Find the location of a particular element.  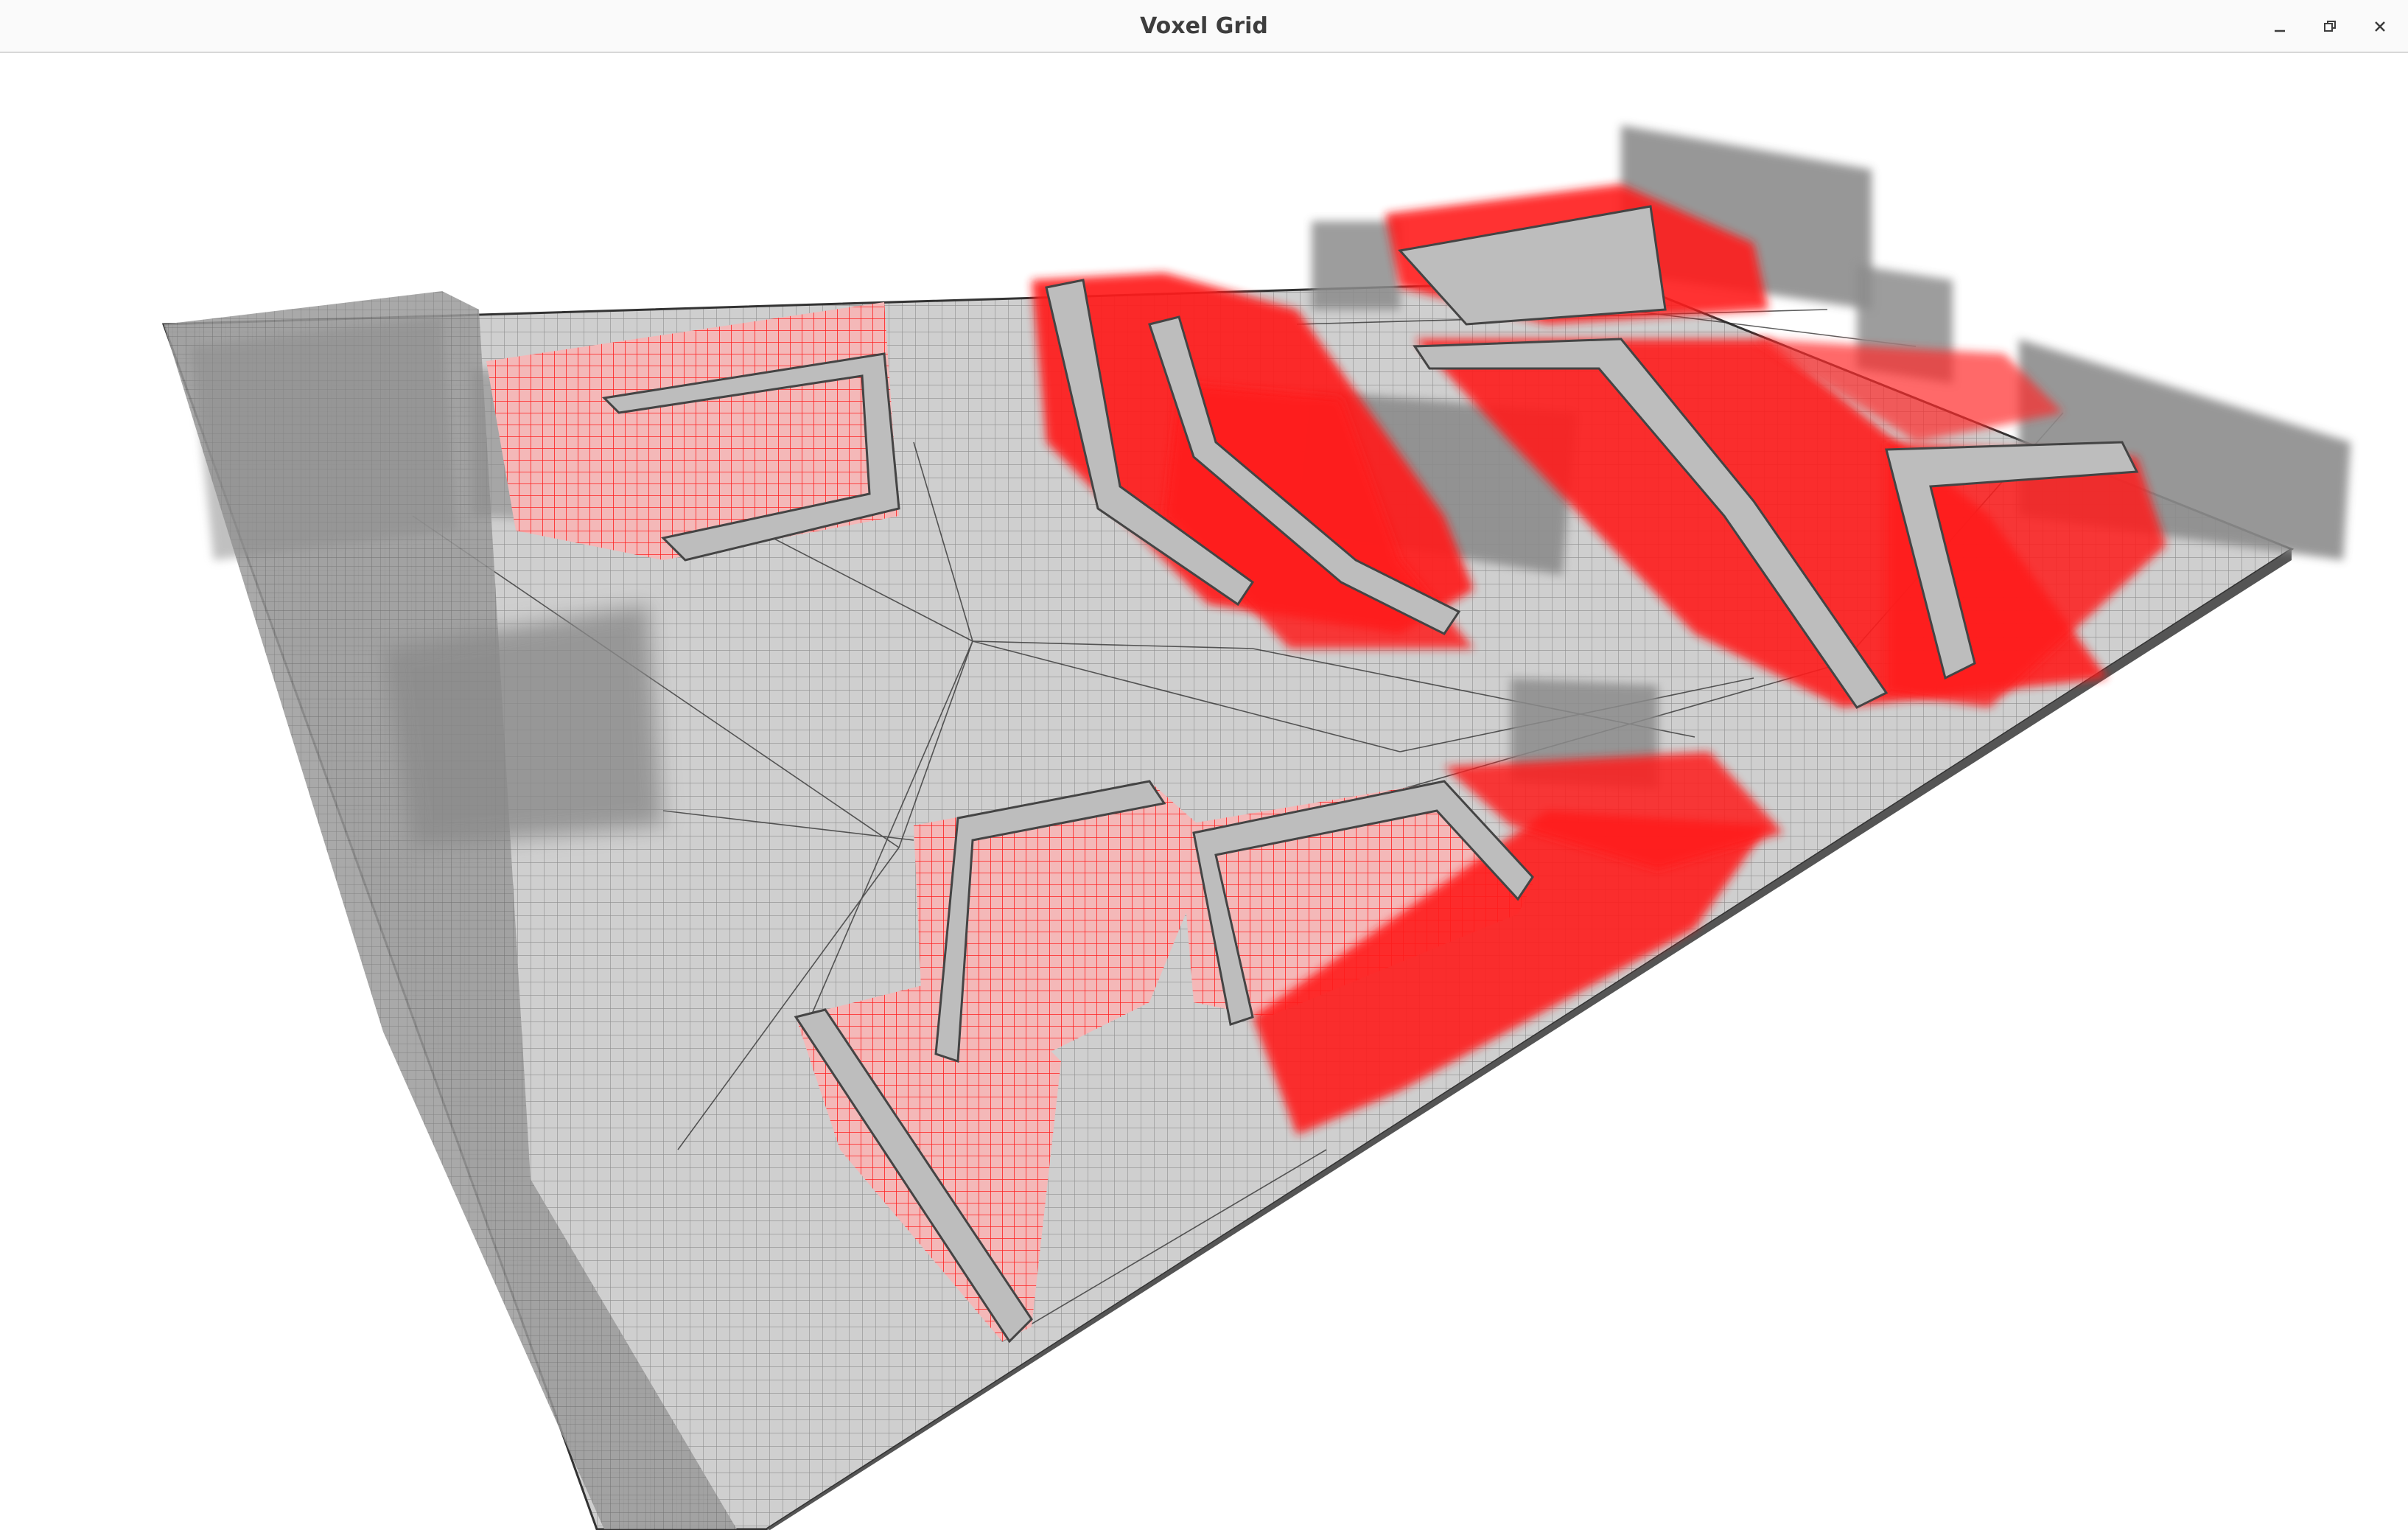

close-icon is located at coordinates (2380, 27).